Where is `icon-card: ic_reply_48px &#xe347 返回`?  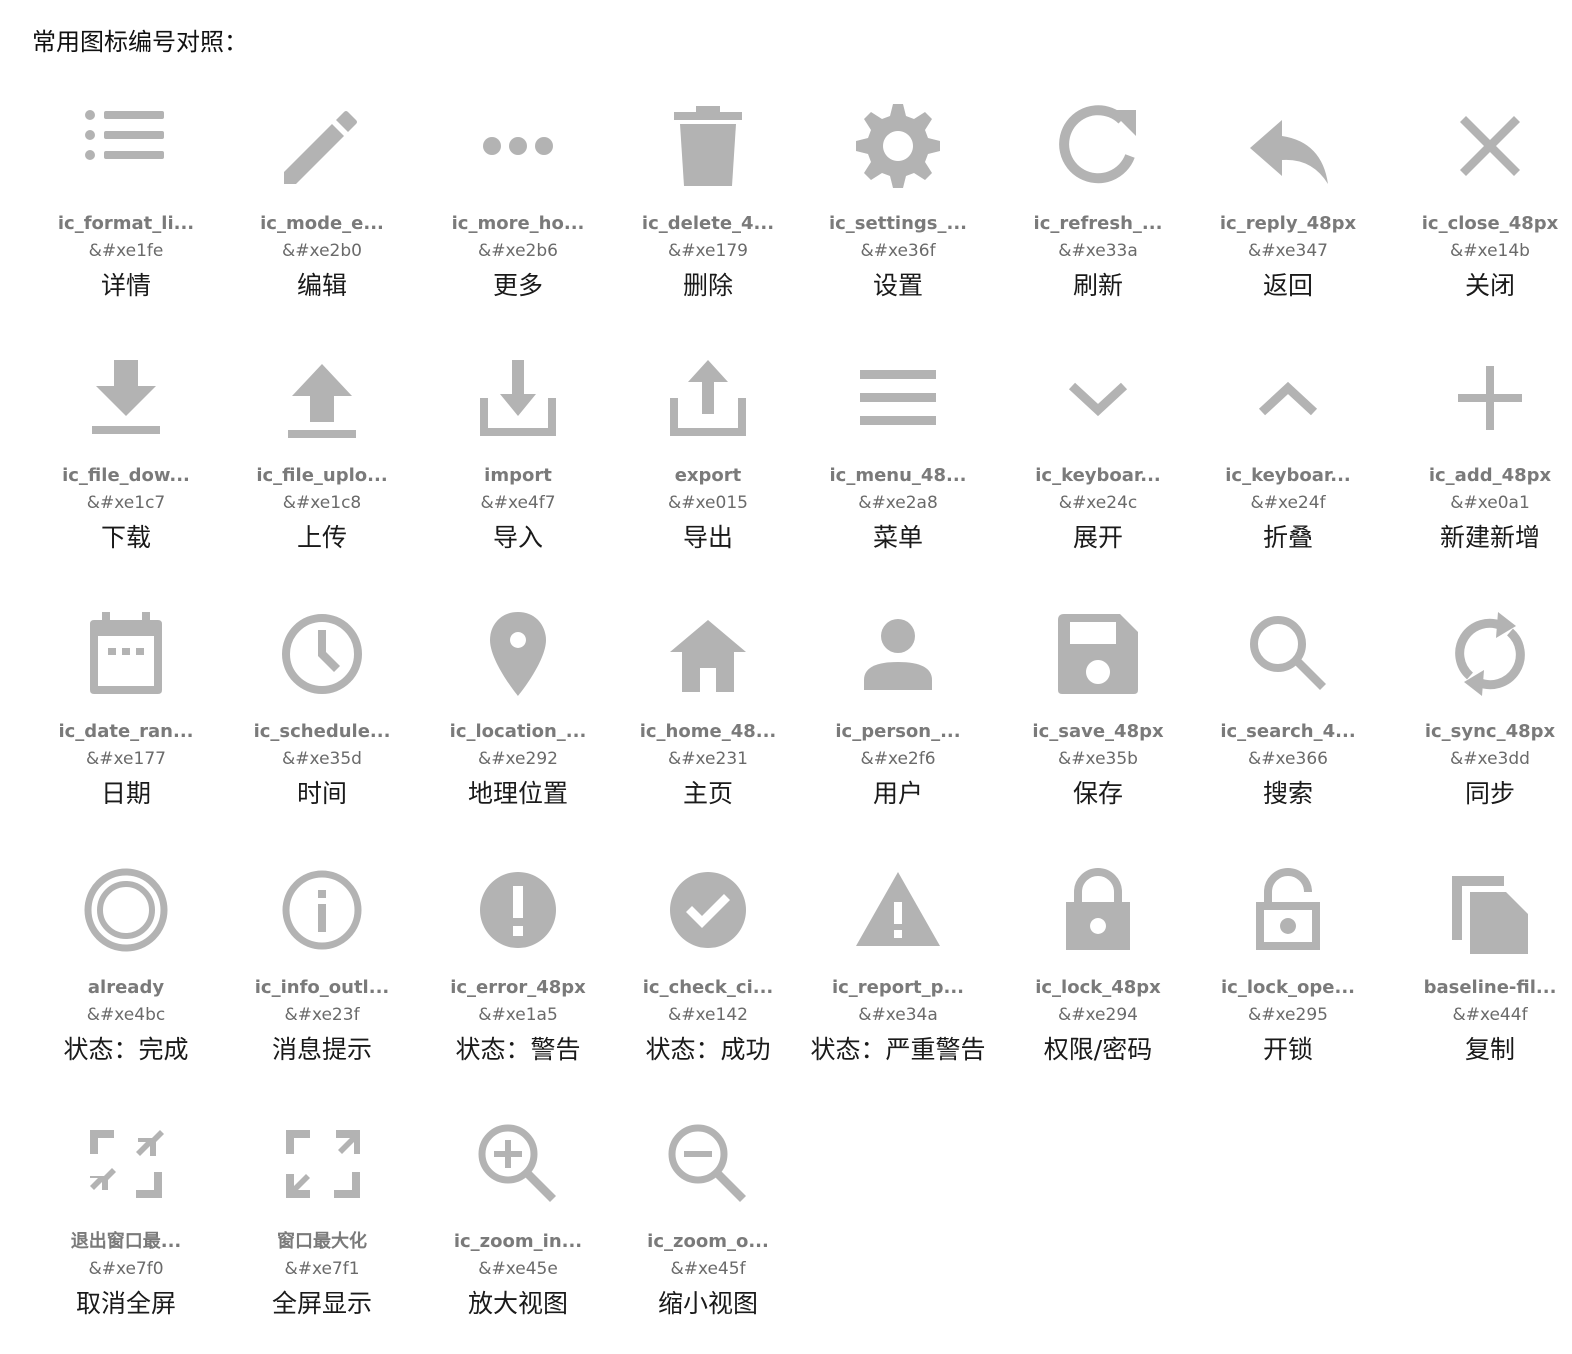 icon-card: ic_reply_48px &#xe347 返回 is located at coordinates (1288, 216).